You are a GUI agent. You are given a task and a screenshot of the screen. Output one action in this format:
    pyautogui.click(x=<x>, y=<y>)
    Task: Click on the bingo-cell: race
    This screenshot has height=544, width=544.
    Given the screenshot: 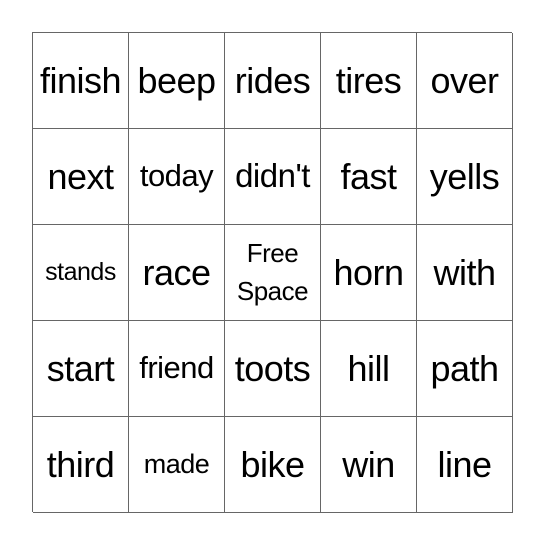 What is the action you would take?
    pyautogui.click(x=177, y=273)
    